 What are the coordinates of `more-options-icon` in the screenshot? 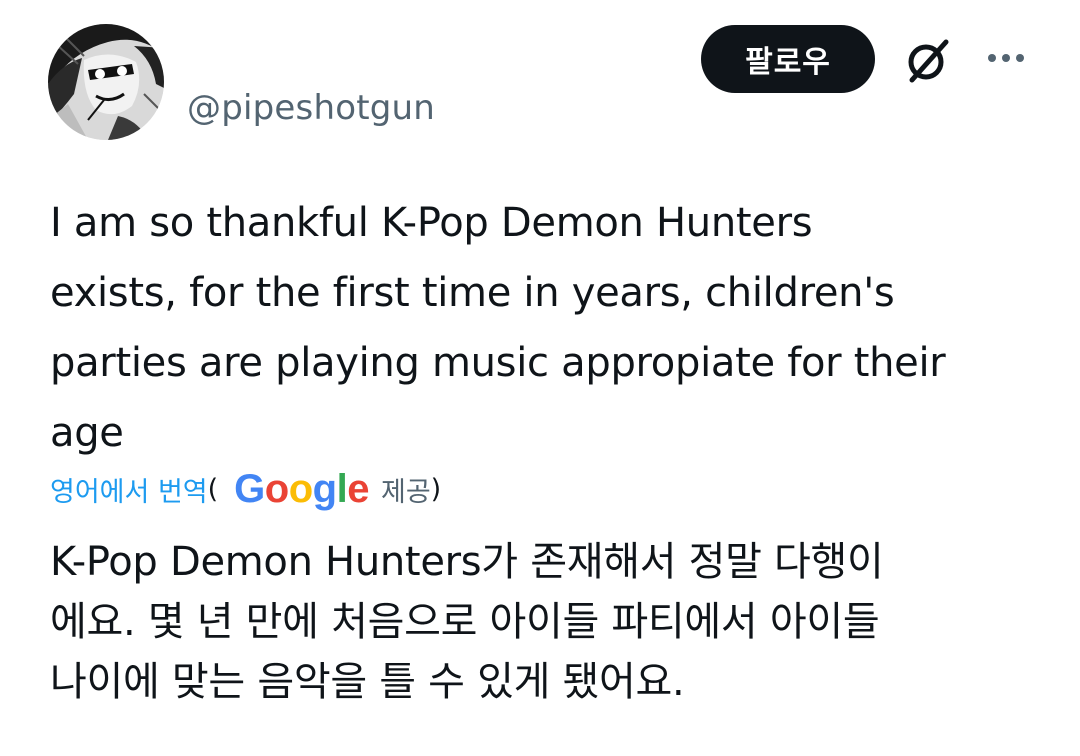 It's located at (1006, 58).